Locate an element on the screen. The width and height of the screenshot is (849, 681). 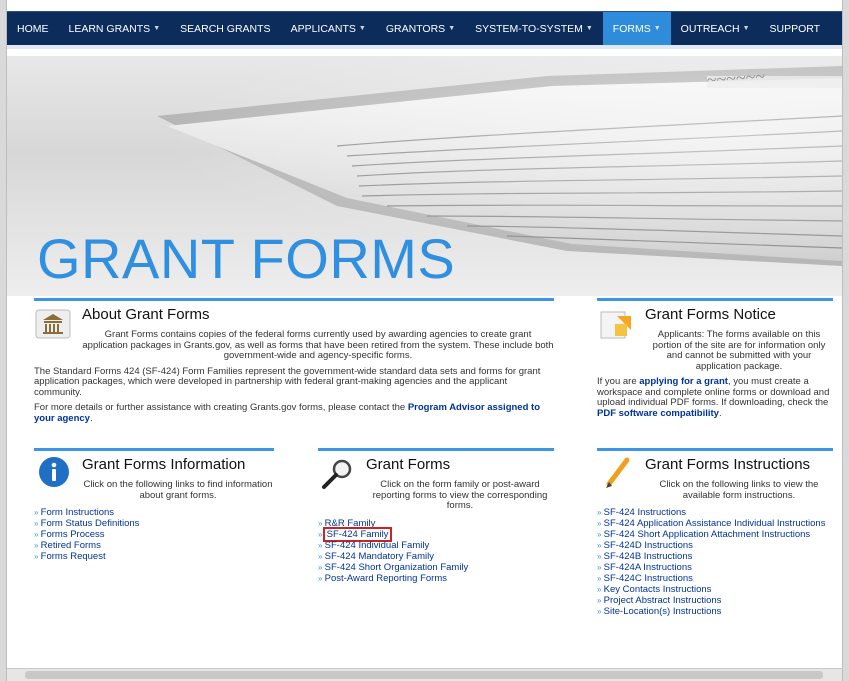
notice-p2-suffix: . is located at coordinates (720, 413).